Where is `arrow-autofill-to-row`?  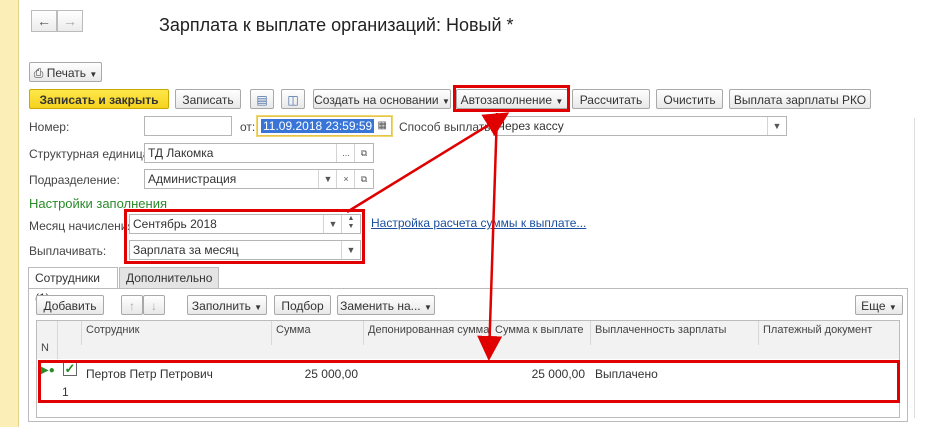 arrow-autofill-to-row is located at coordinates (490, 236).